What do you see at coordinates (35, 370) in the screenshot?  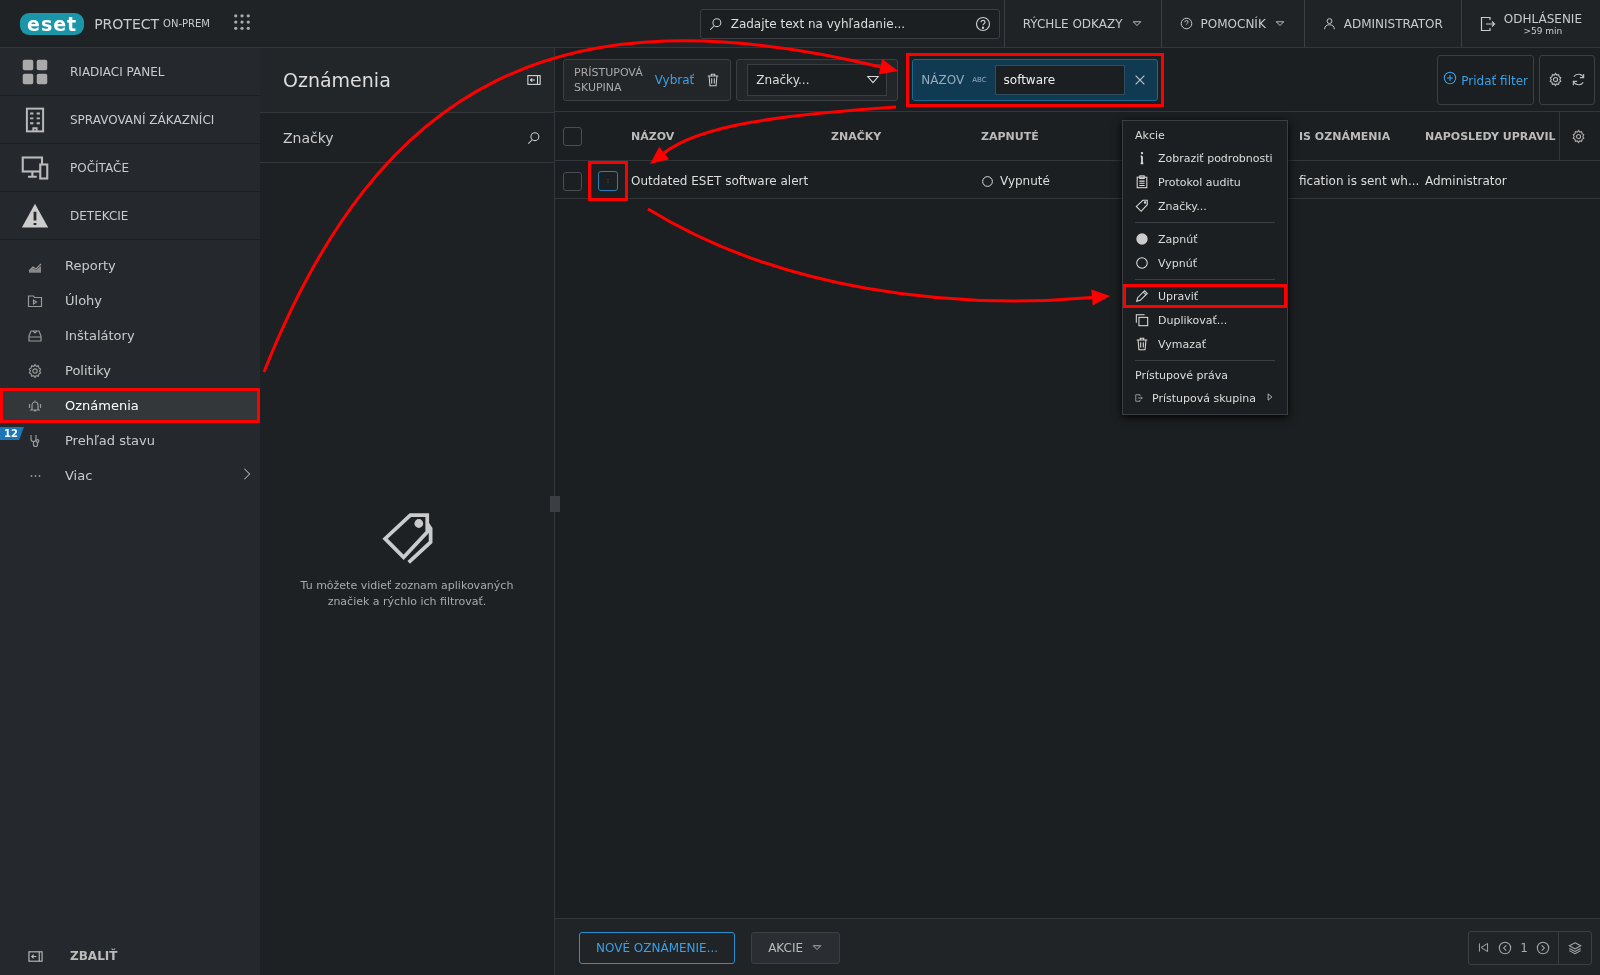 I see `gear-icon` at bounding box center [35, 370].